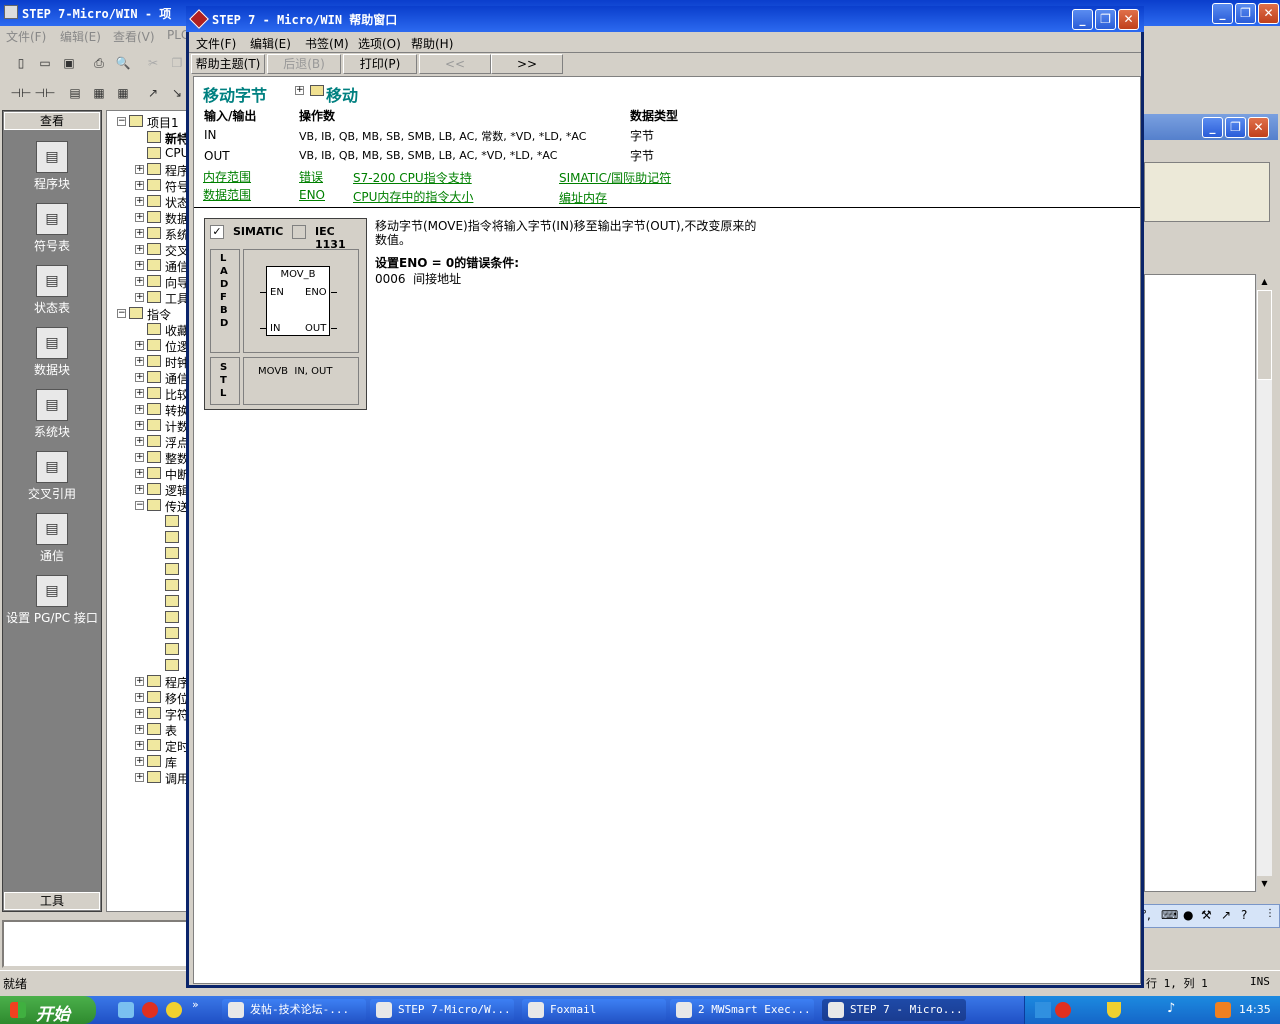 This screenshot has height=1024, width=1280. What do you see at coordinates (149, 761) in the screenshot?
I see `tree-instruction-item: + 库` at bounding box center [149, 761].